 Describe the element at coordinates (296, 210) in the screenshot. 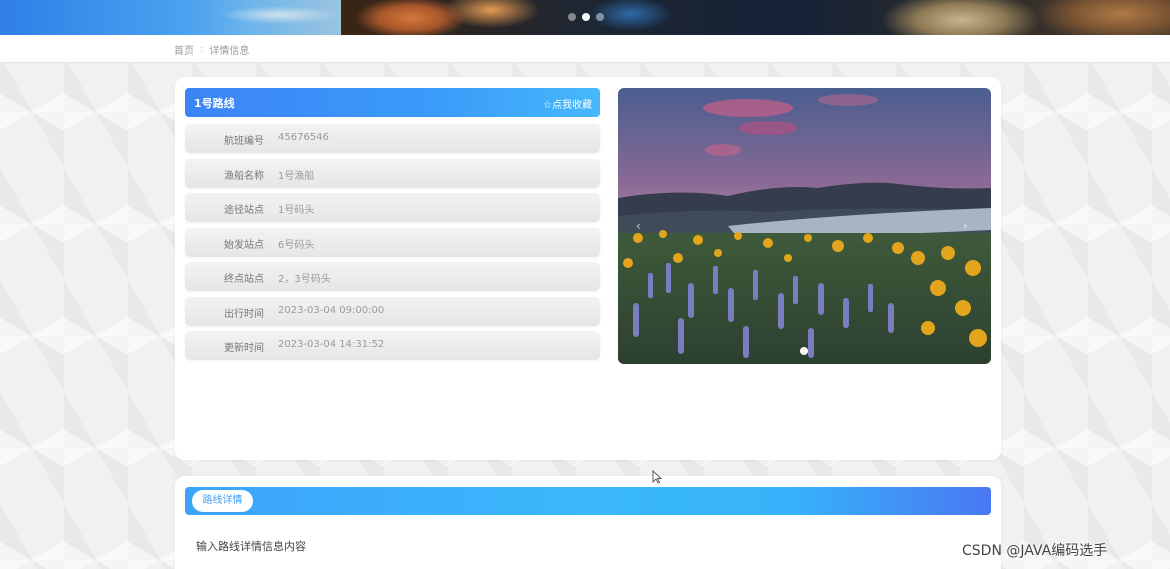

I see `field-value: 1号码头` at that location.